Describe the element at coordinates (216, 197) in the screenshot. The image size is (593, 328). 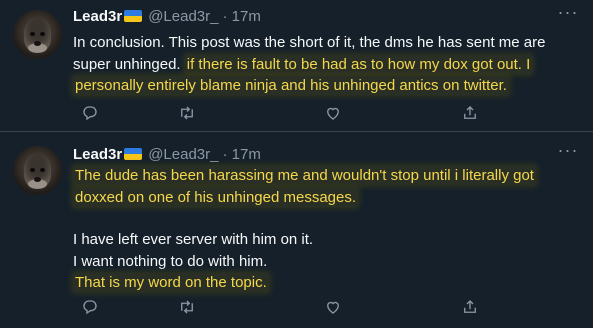
I see `highlighted-text: doxxed on one of his unhinged messages.` at that location.